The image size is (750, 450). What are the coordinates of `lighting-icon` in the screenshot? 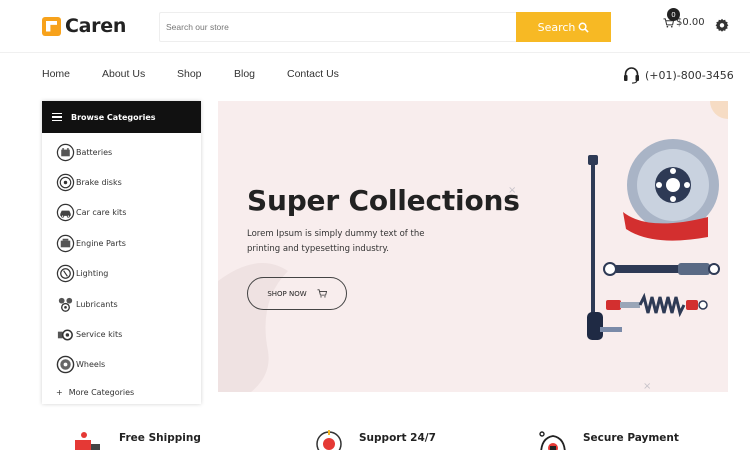 It's located at (65, 274).